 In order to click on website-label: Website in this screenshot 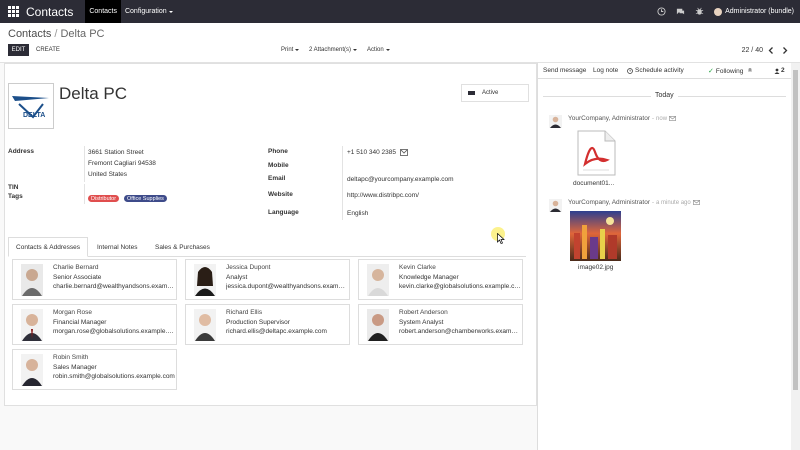, I will do `click(280, 194)`.